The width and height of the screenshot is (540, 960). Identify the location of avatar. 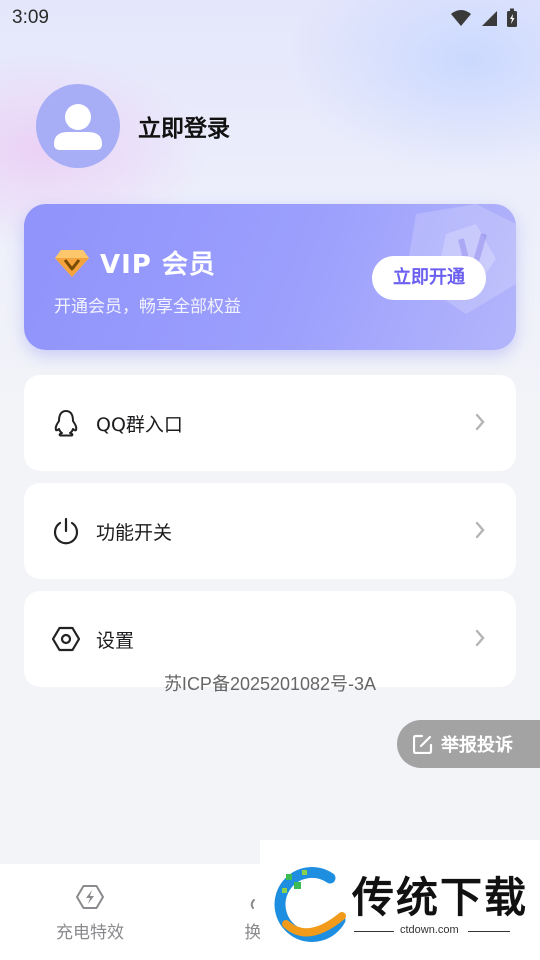
(78, 126).